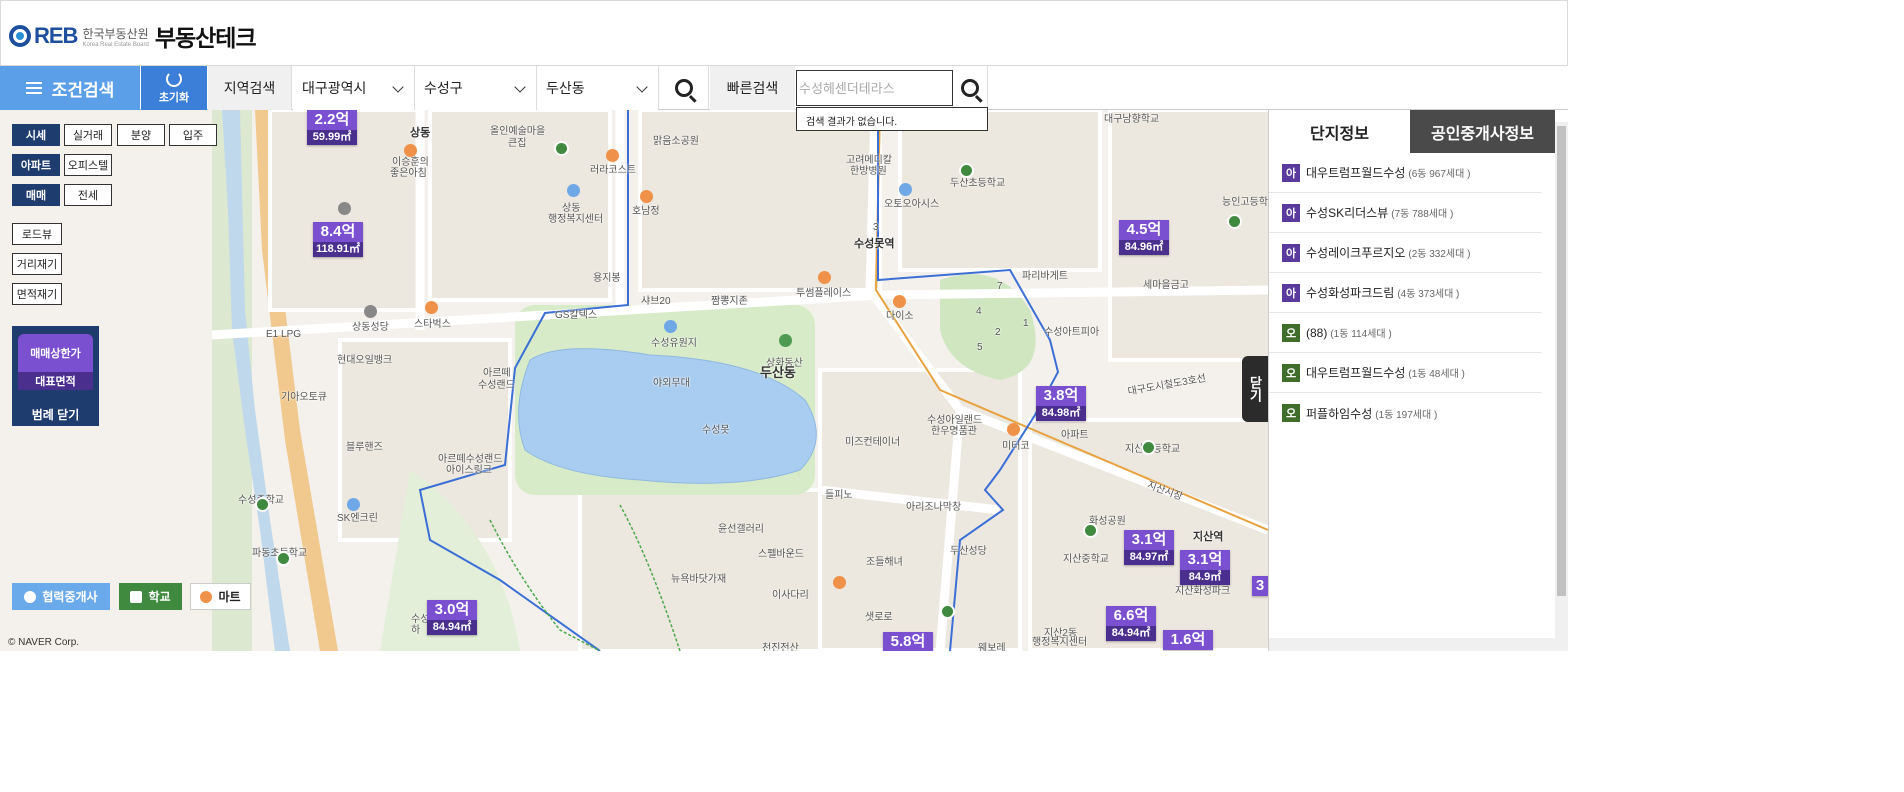  I want to click on tab-broker-info: 공인중개사정보, so click(1482, 131).